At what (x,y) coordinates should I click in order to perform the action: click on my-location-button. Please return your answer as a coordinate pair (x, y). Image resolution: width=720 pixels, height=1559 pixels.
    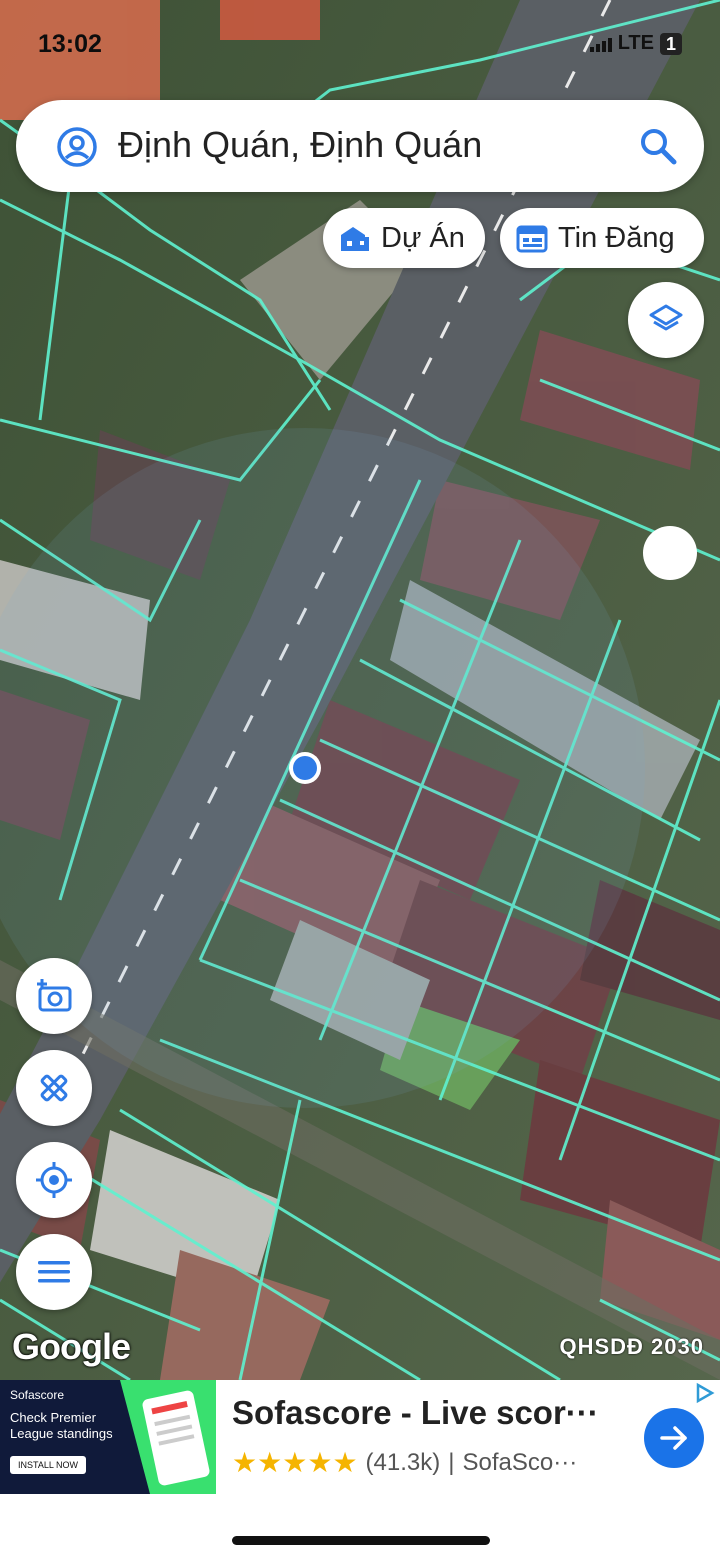
    Looking at the image, I should click on (54, 1180).